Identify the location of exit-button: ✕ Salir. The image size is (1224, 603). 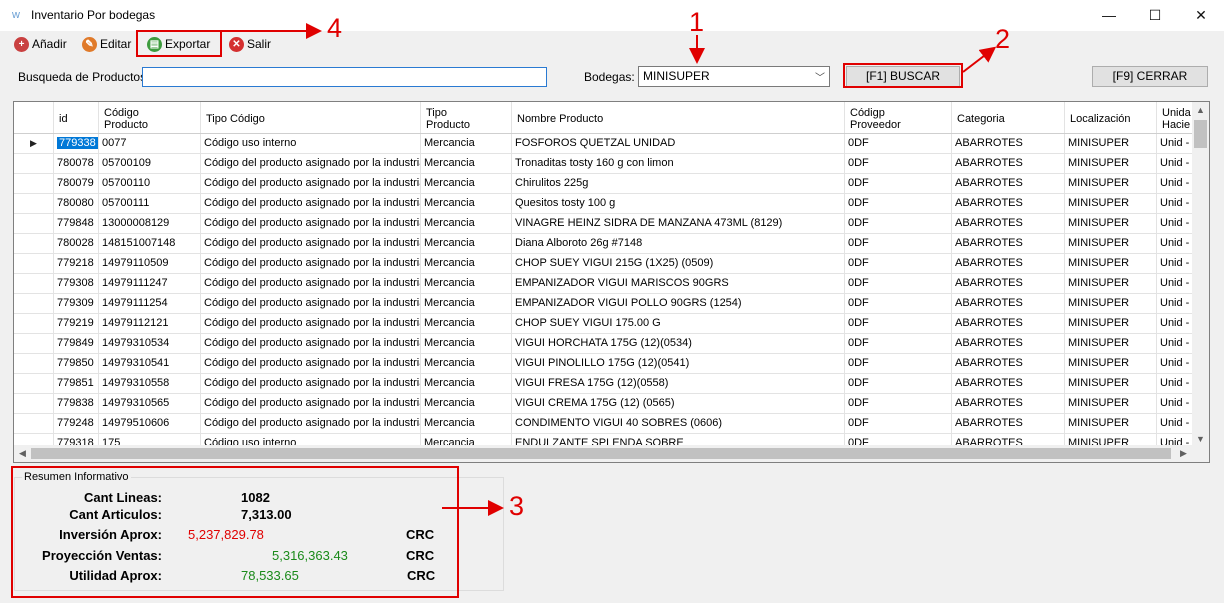
(250, 44).